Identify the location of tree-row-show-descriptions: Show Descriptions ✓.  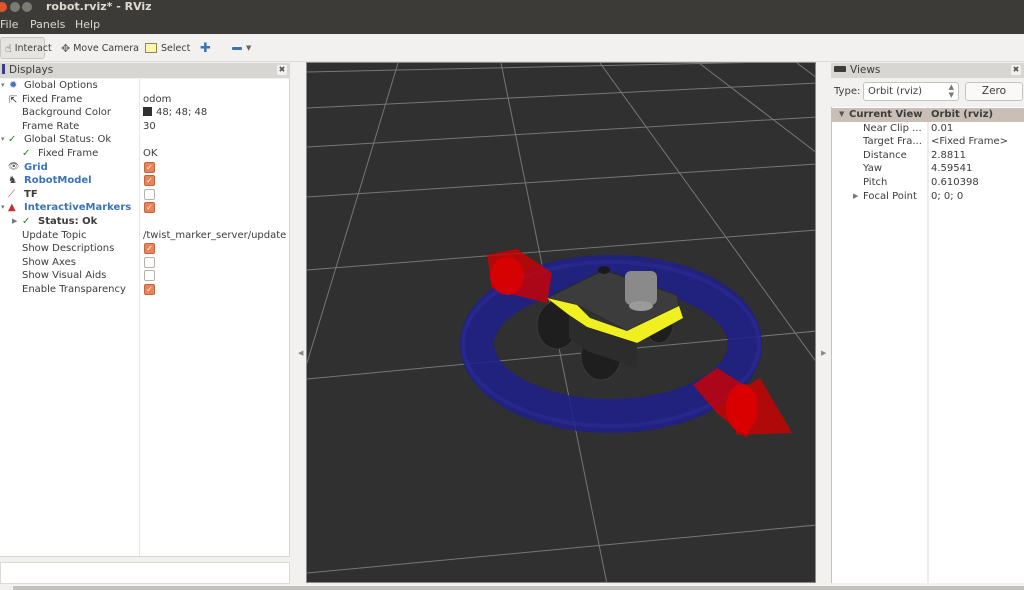
(145, 249).